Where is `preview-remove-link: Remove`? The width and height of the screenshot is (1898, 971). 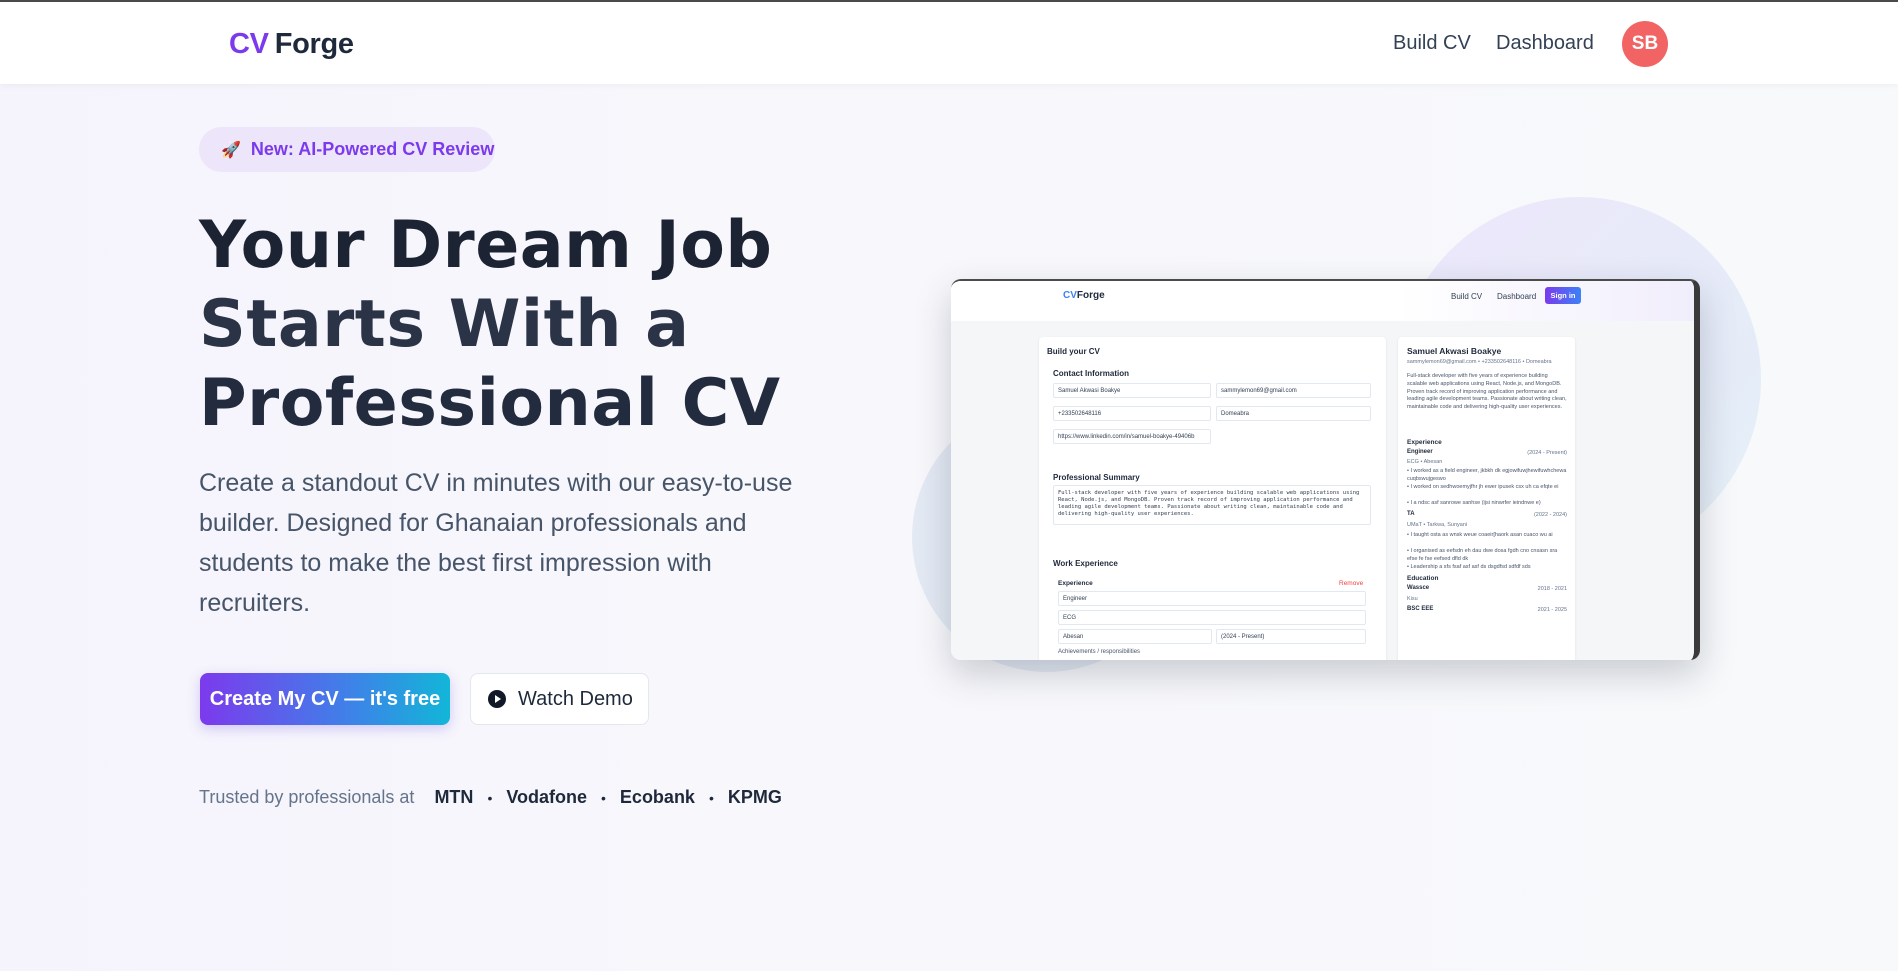
preview-remove-link: Remove is located at coordinates (1351, 583).